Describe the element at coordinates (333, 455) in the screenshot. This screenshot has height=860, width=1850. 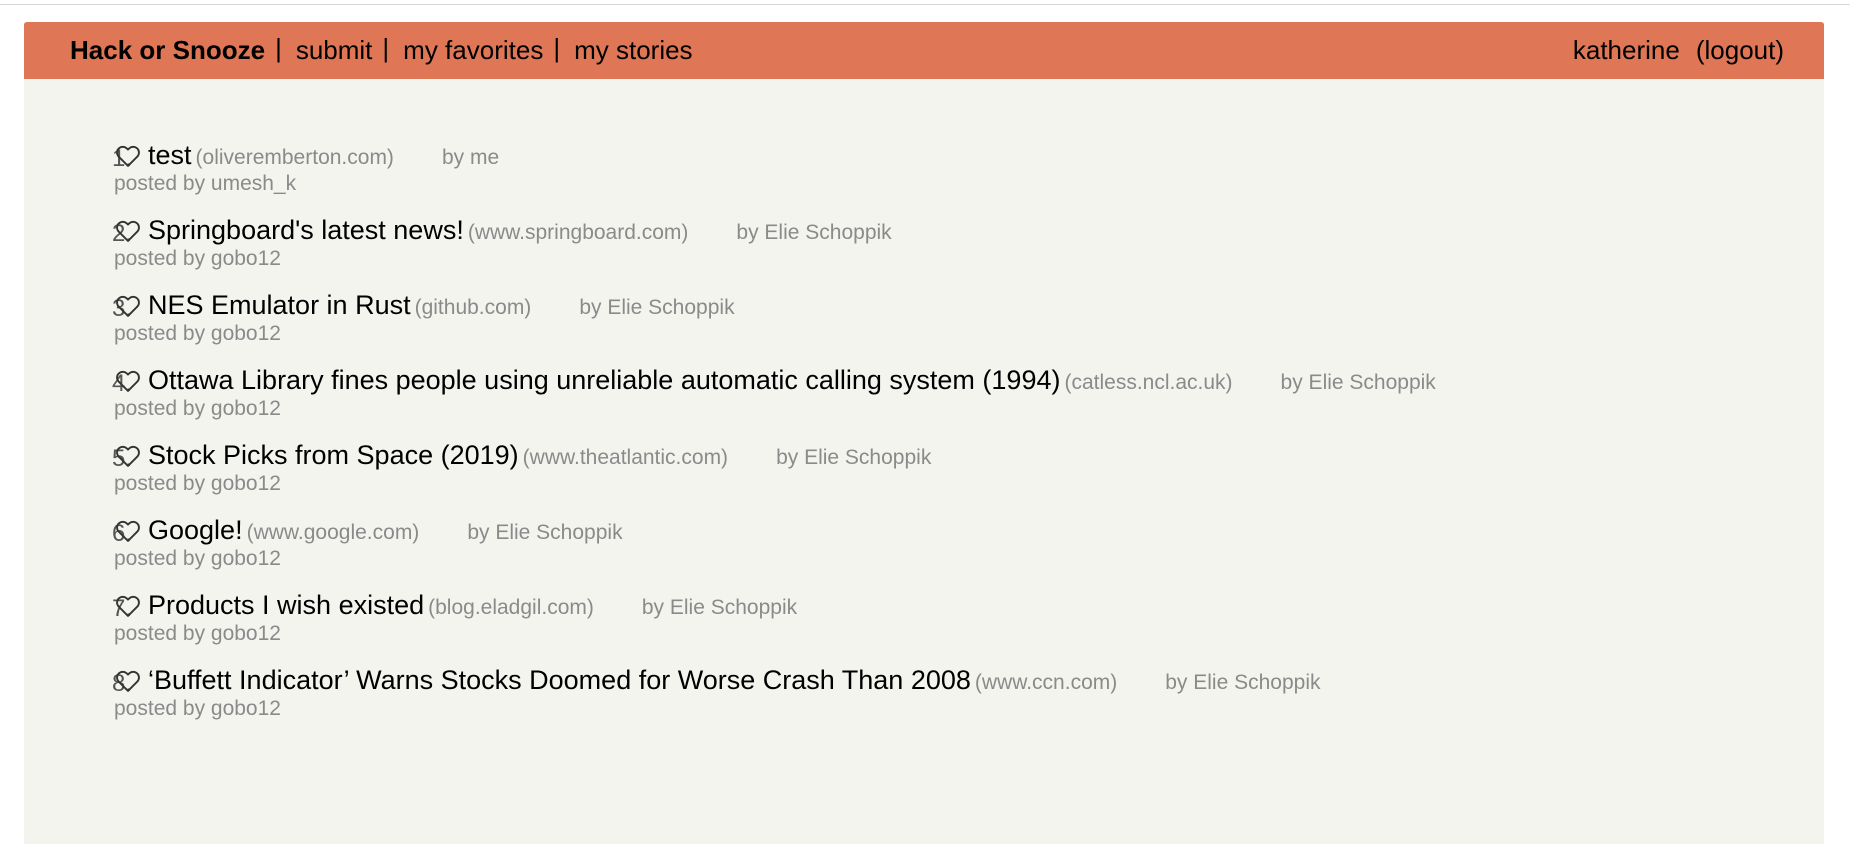
I see `story-title-link: Stock Picks from Space (2019)` at that location.